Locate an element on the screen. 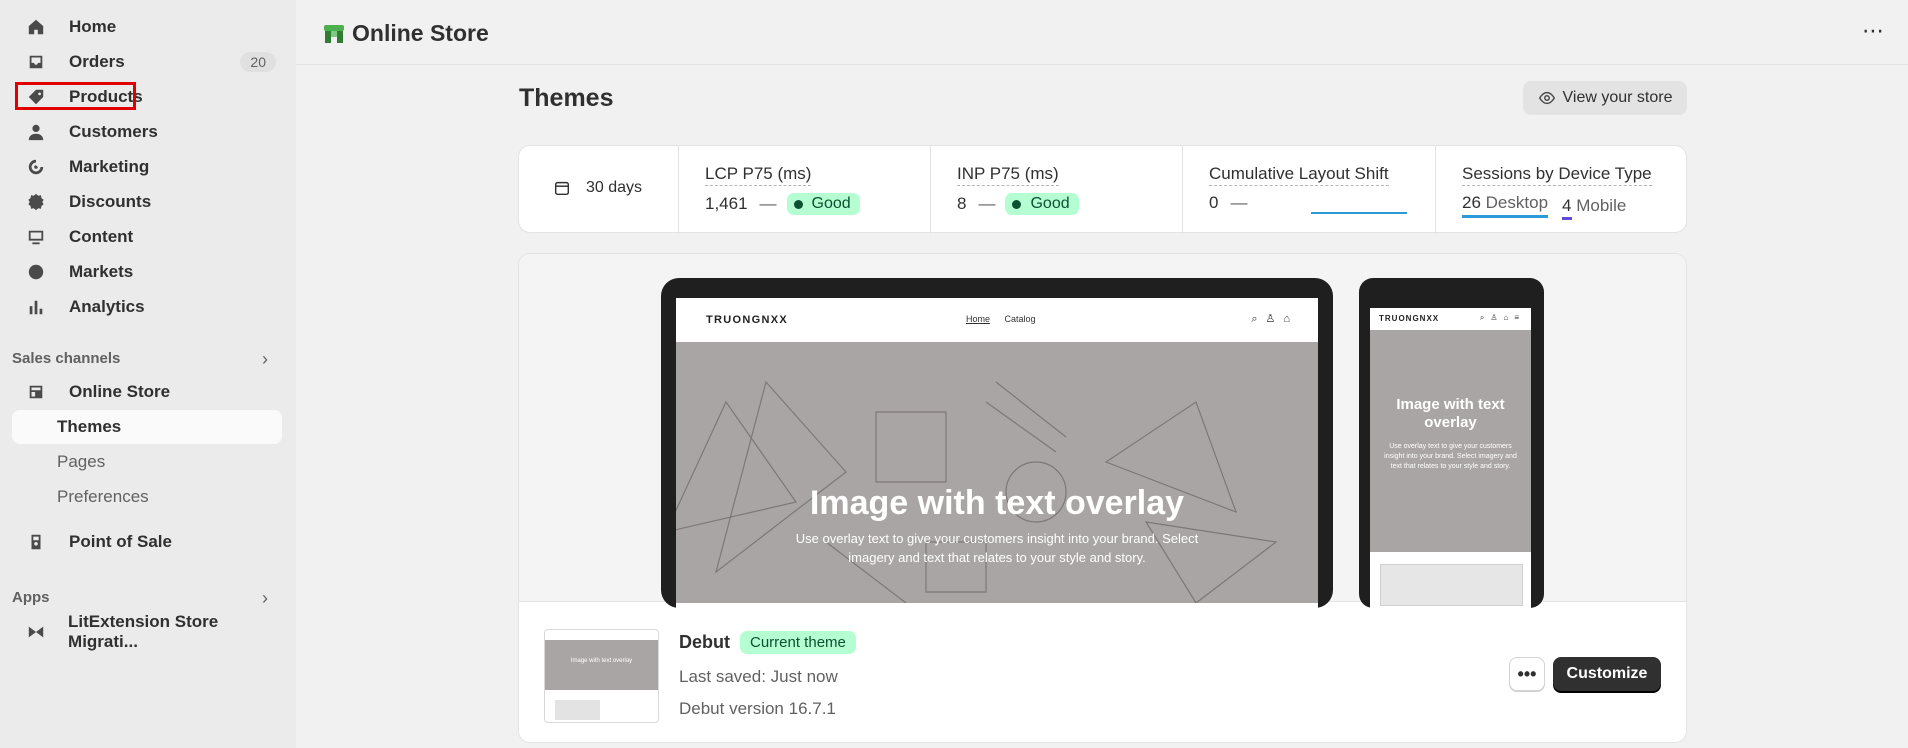 The width and height of the screenshot is (1908, 748). desktop-sessions: 26 Desktop is located at coordinates (1505, 205).